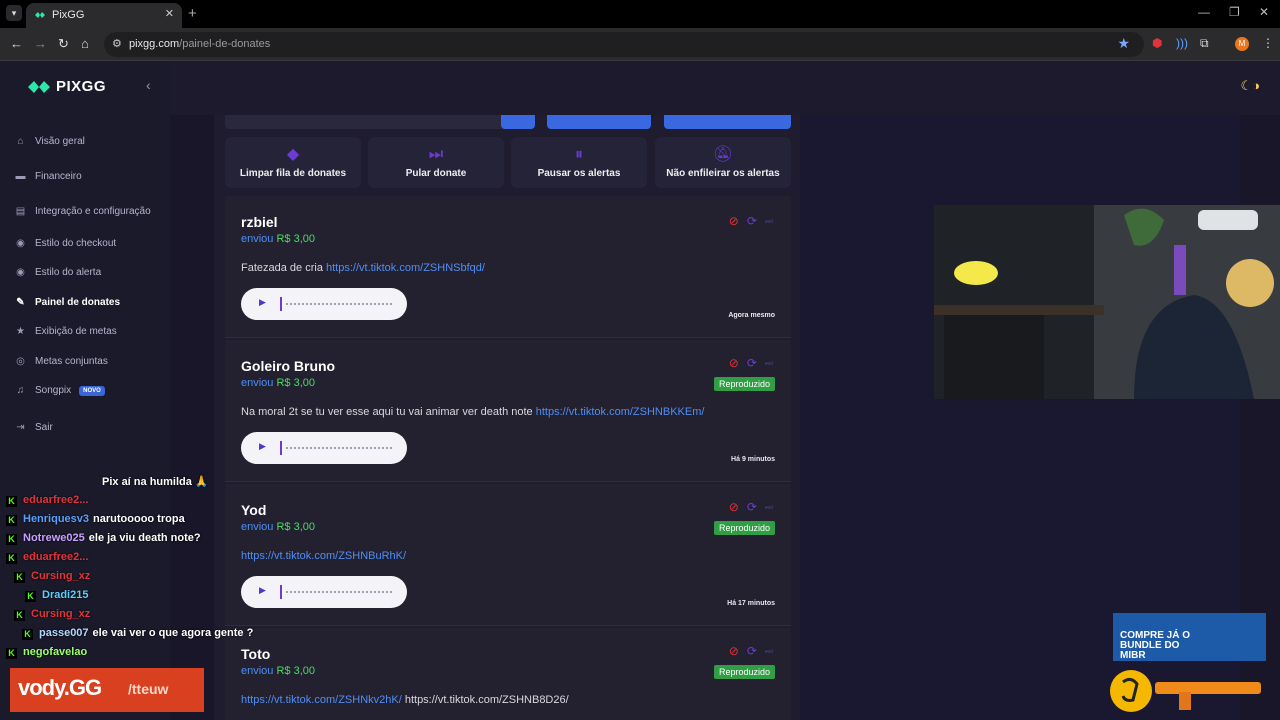 The height and width of the screenshot is (720, 1280). I want to click on broom-icon: ✎, so click(20, 302).